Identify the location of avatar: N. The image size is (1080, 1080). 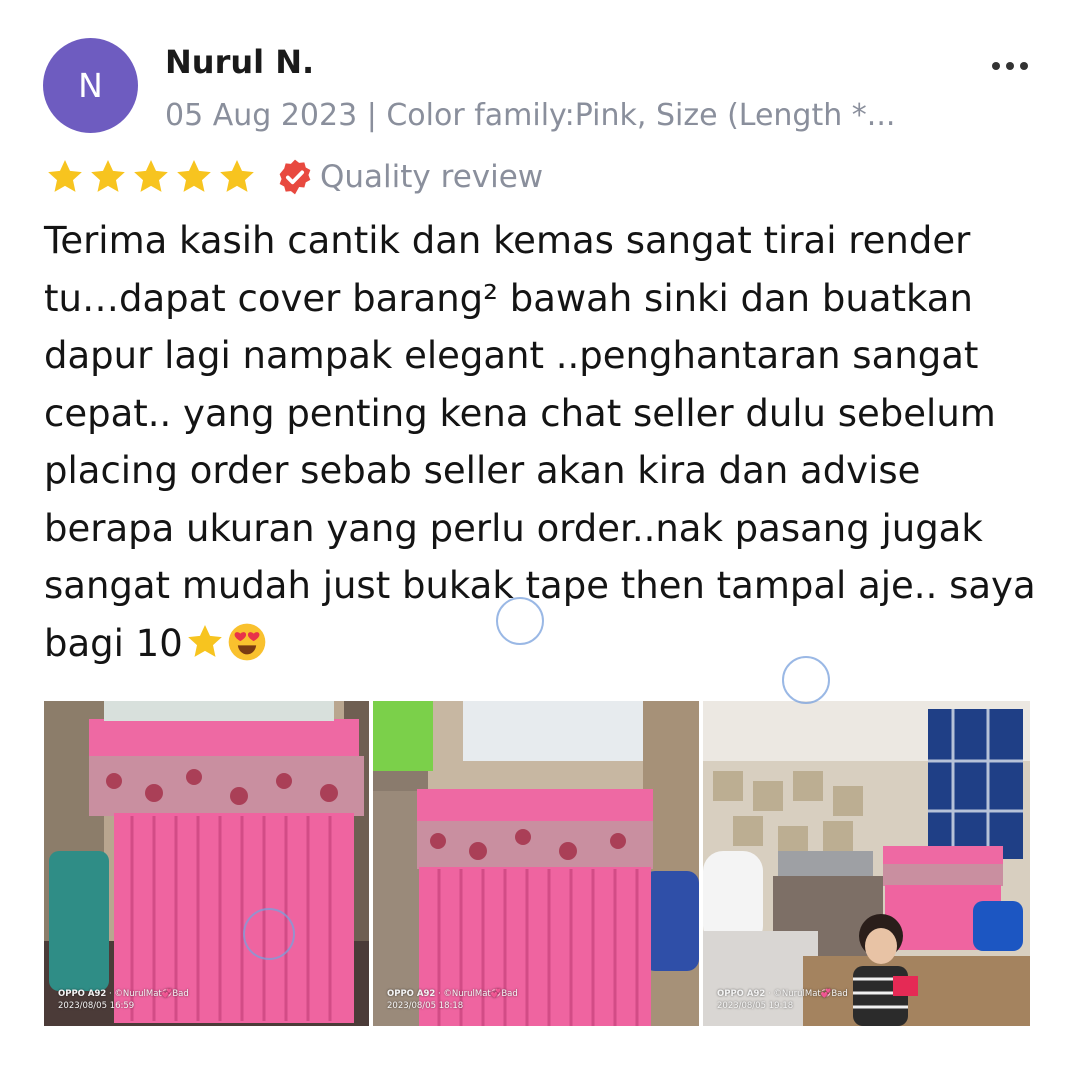
(90, 85).